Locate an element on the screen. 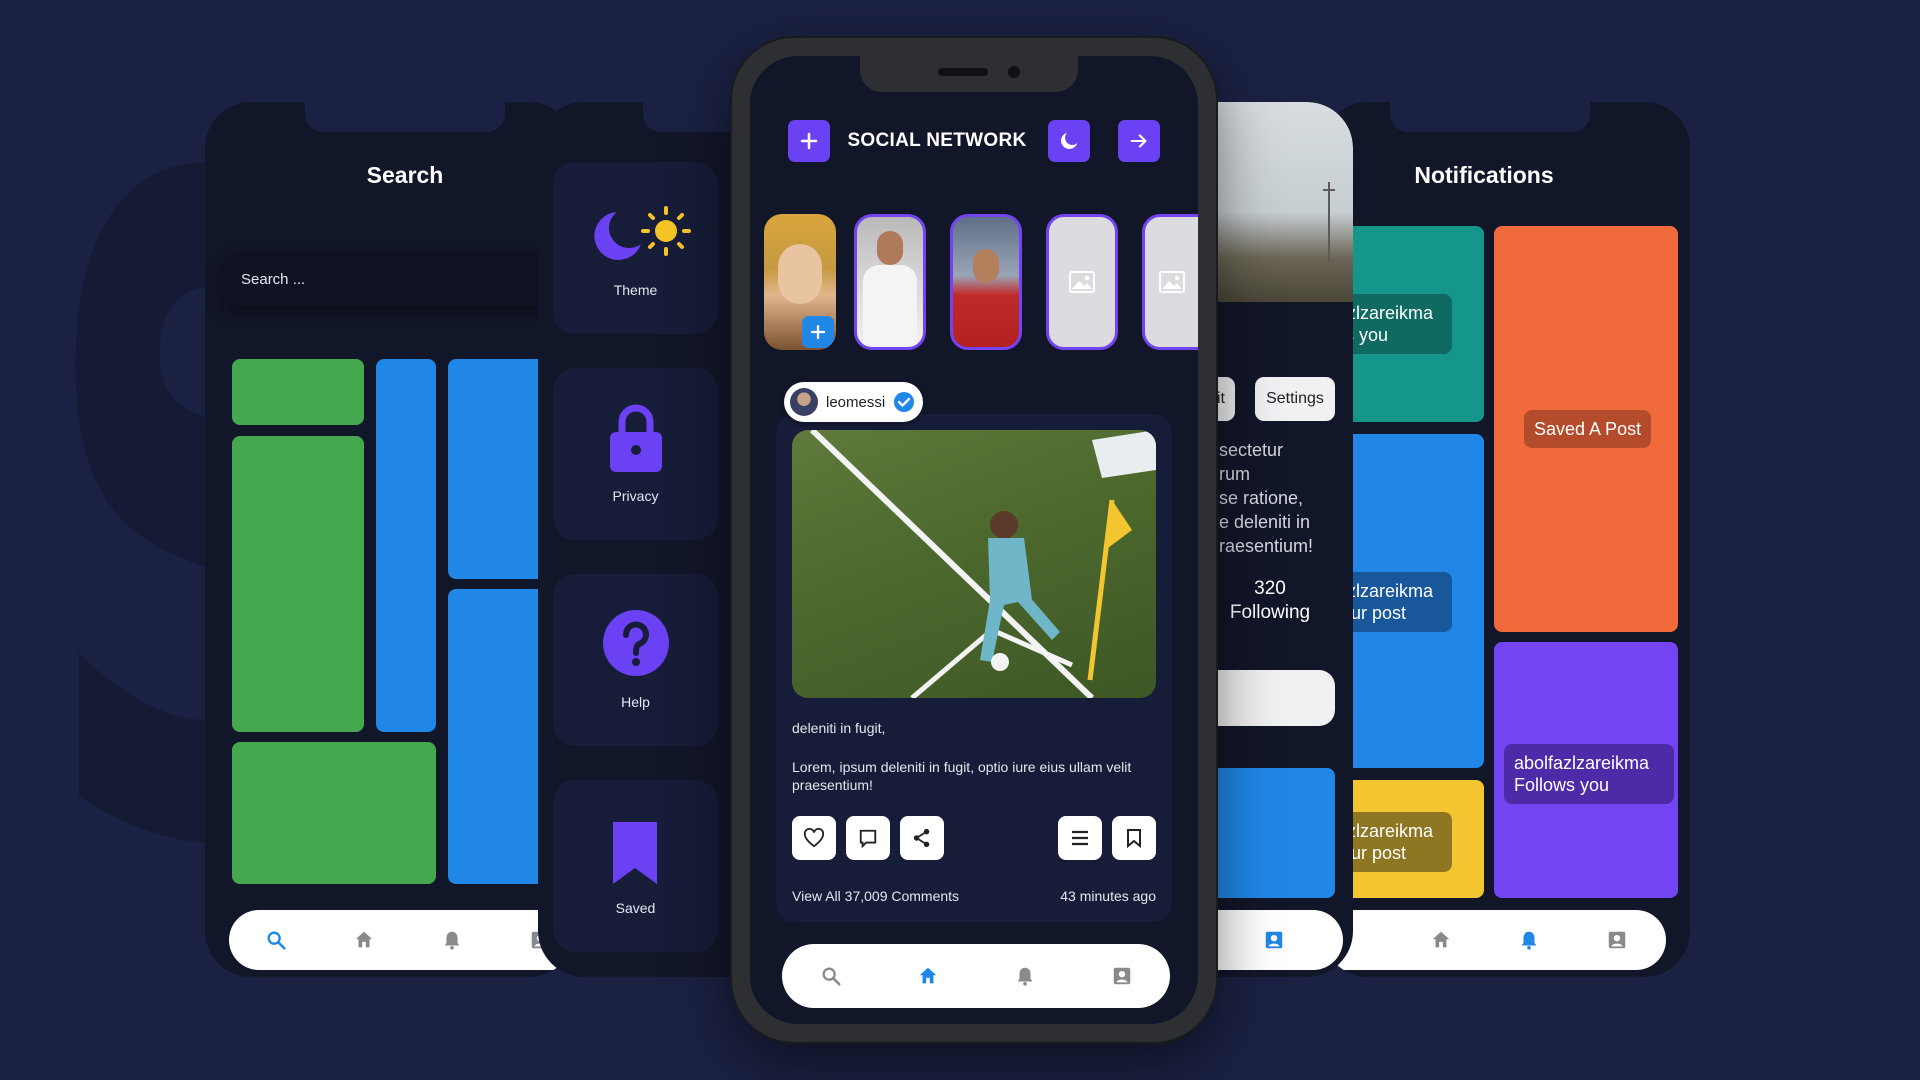 This screenshot has height=1080, width=1920. theme-toggle-button is located at coordinates (1069, 141).